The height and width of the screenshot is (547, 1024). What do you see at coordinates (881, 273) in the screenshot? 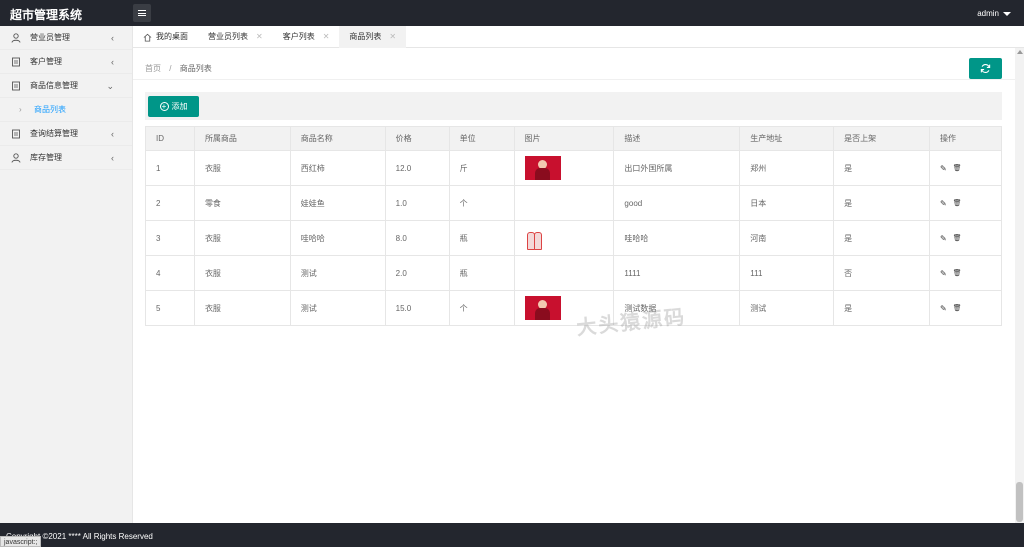
I see `table-cell: 否` at bounding box center [881, 273].